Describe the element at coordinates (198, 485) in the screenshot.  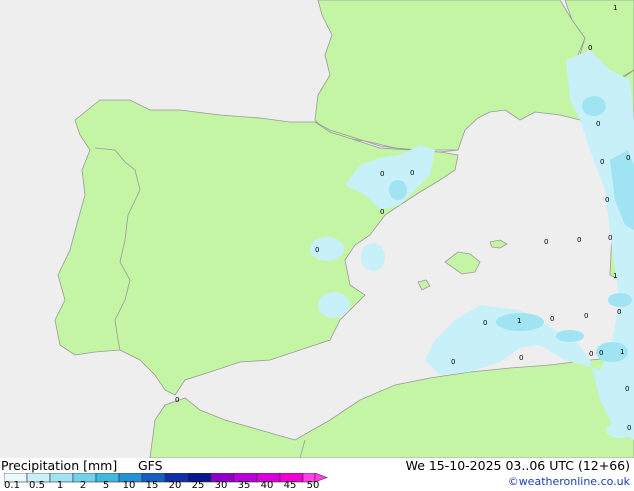
I see `scale-tick-label: 25` at that location.